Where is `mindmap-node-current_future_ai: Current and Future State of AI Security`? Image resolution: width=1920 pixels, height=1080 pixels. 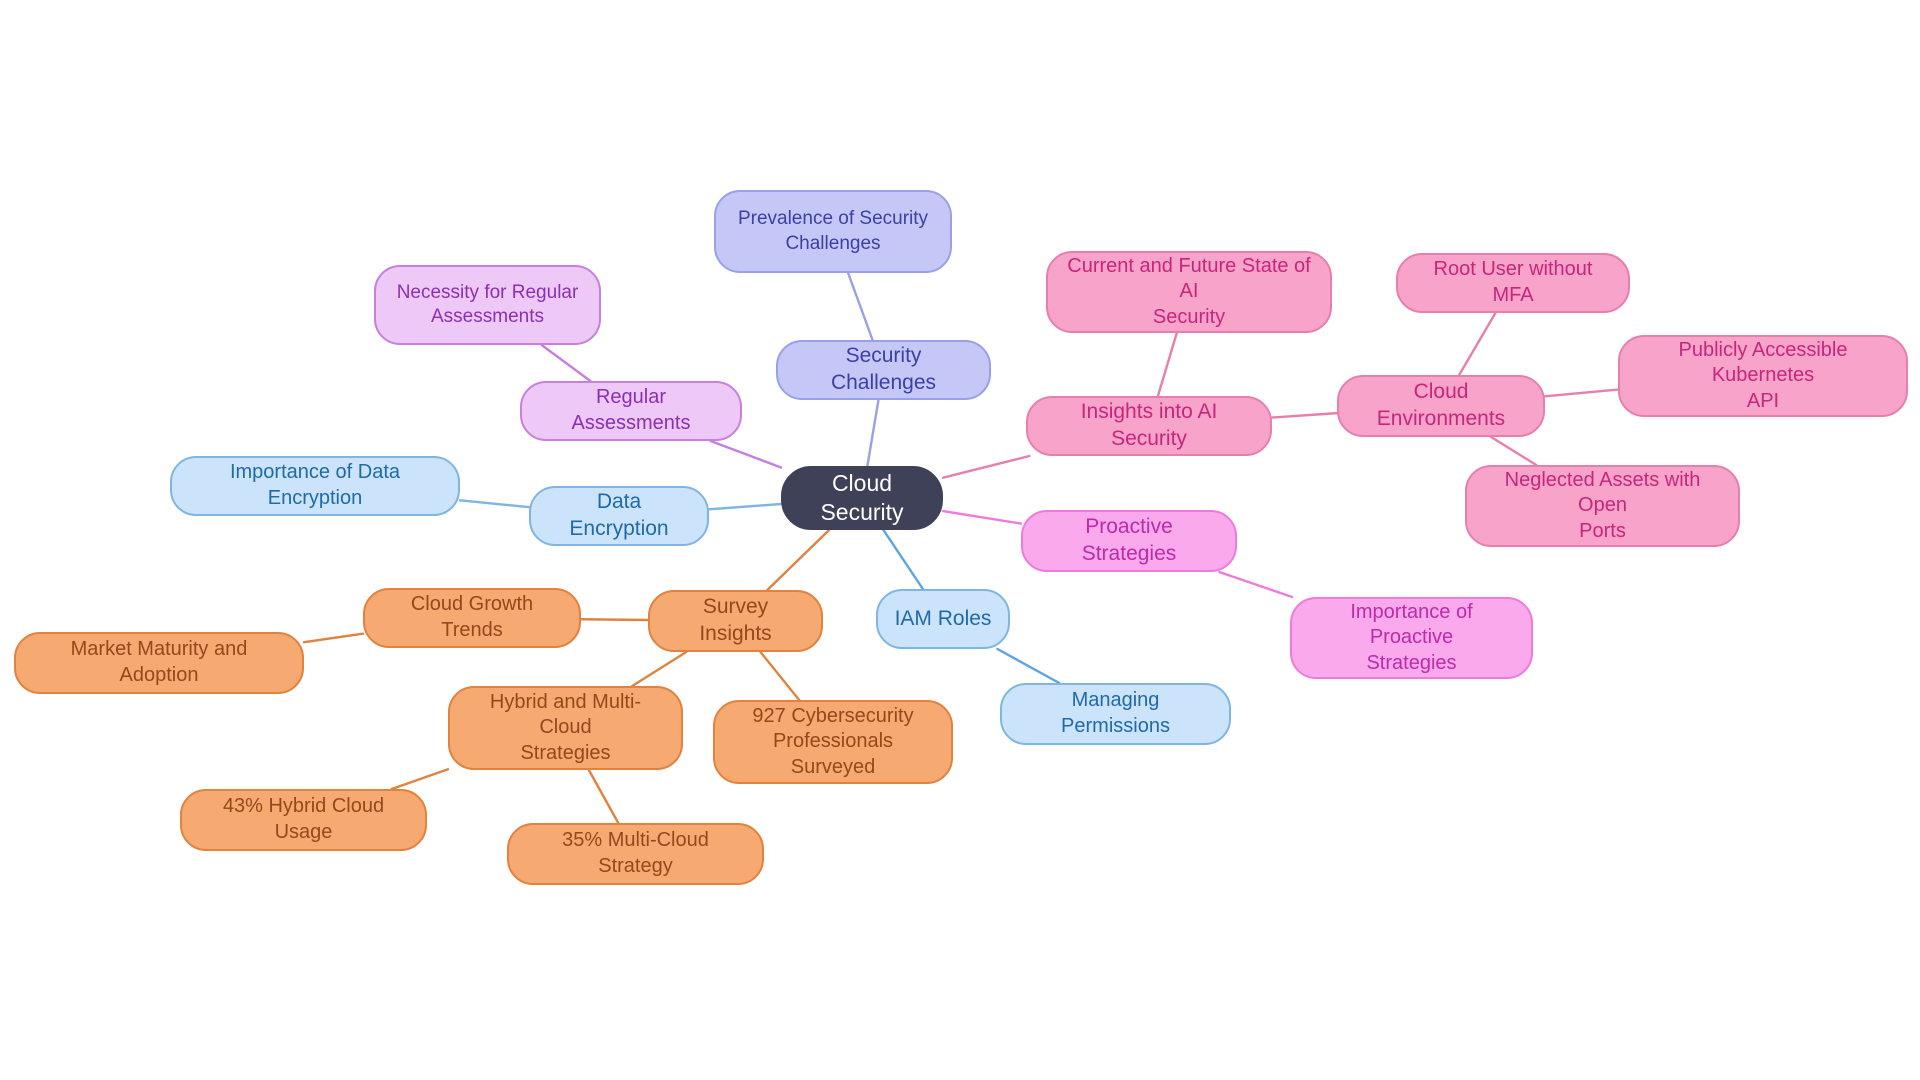 mindmap-node-current_future_ai: Current and Future State of AI Security is located at coordinates (1189, 292).